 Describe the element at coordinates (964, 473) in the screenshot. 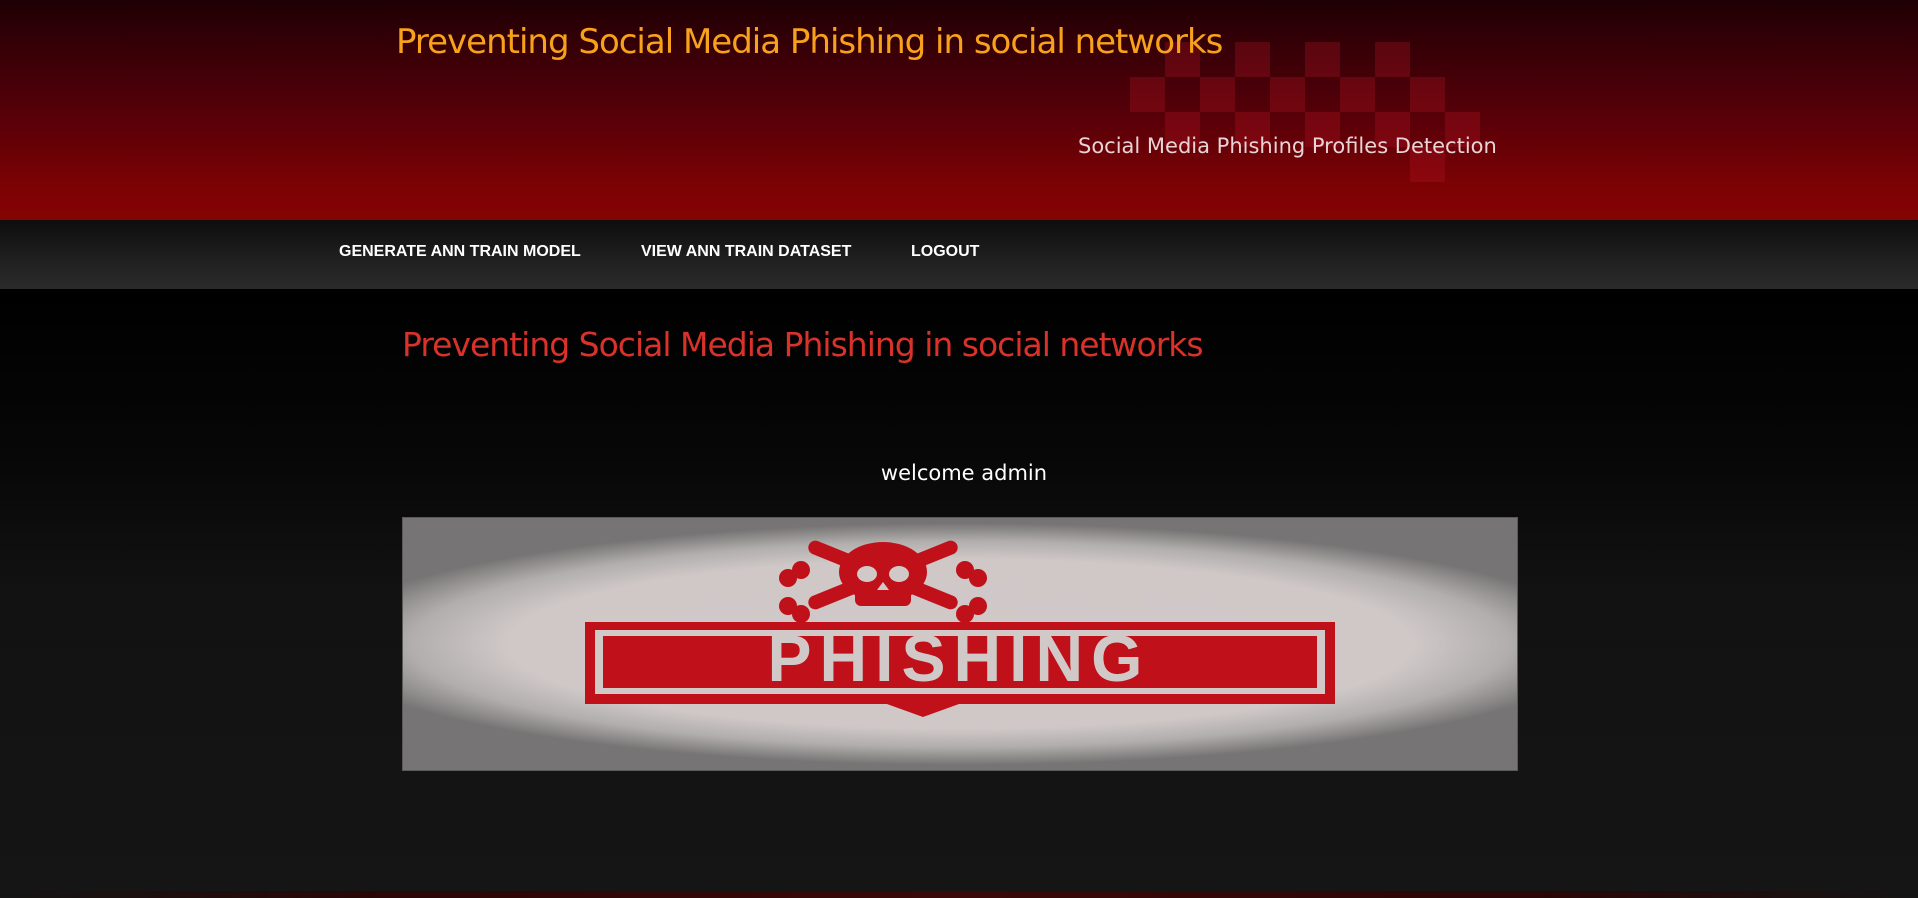

I see `welcome-message: welcome admin` at that location.